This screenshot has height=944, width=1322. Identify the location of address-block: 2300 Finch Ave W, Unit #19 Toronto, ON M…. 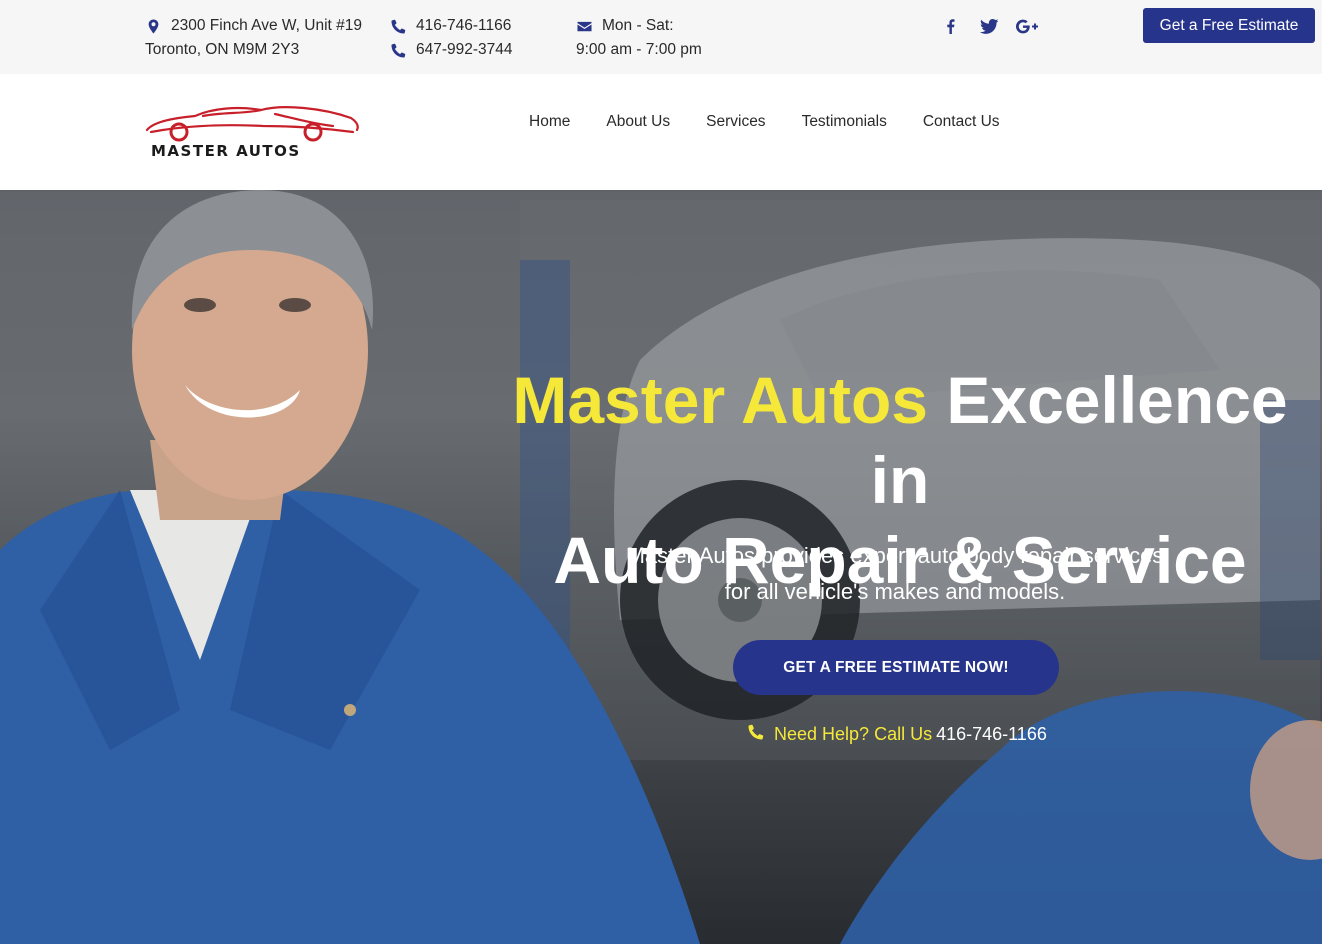
(253, 38).